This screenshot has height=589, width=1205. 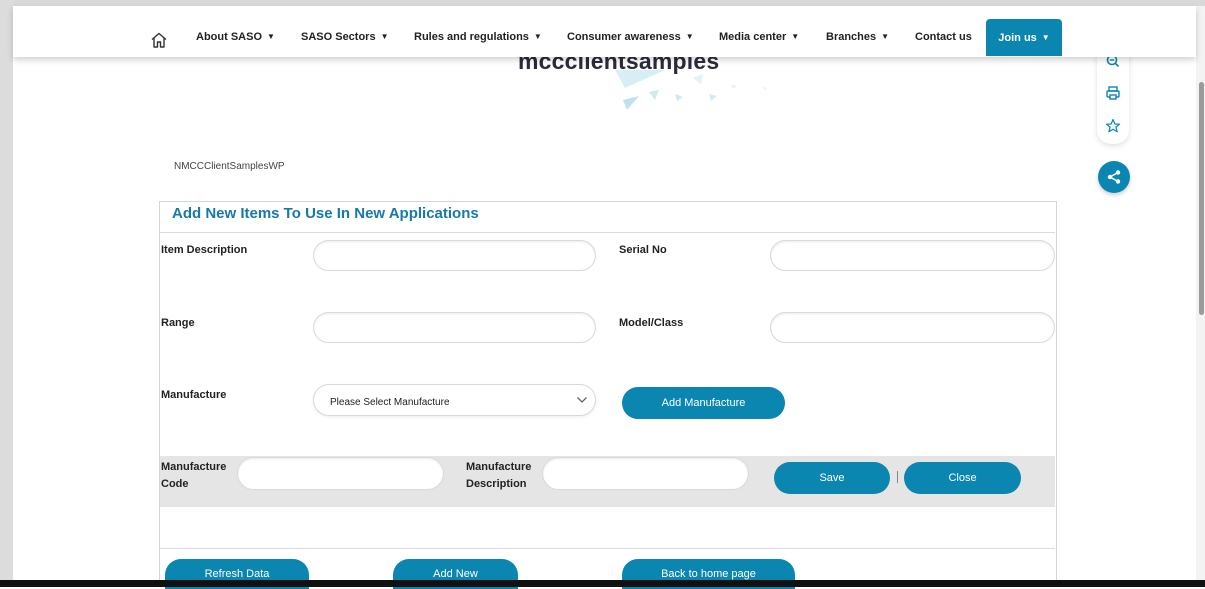 I want to click on nav-item-saso-sectors: SASO Sectors ▼, so click(x=345, y=37).